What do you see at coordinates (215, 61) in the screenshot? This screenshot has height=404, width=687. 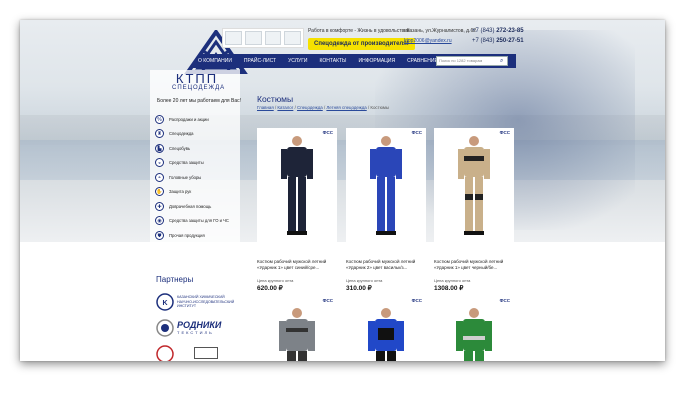 I see `nav-about: О КОМПАНИИ` at bounding box center [215, 61].